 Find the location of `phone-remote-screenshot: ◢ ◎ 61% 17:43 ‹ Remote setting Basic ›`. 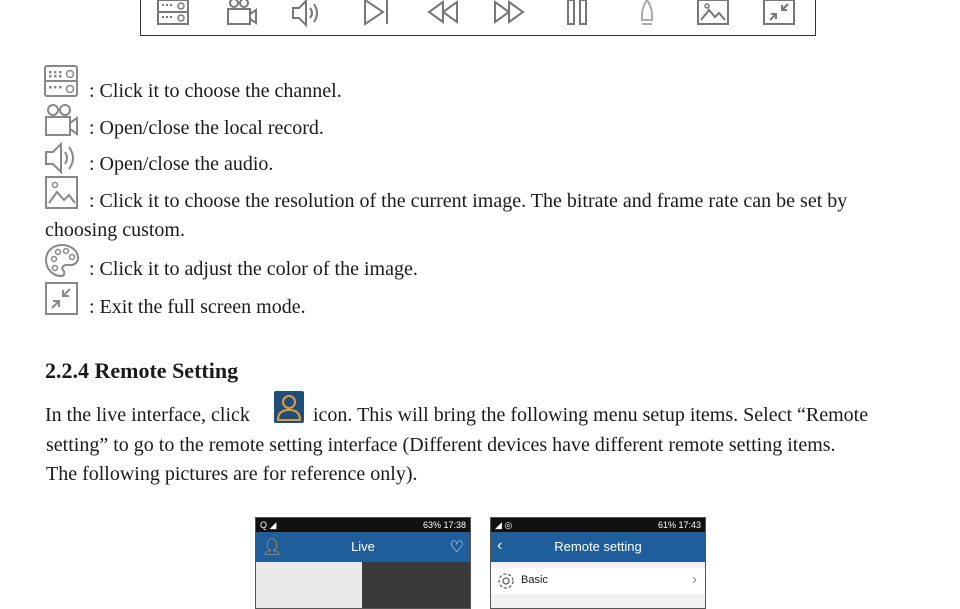

phone-remote-screenshot: ◢ ◎ 61% 17:43 ‹ Remote setting Basic › is located at coordinates (598, 563).